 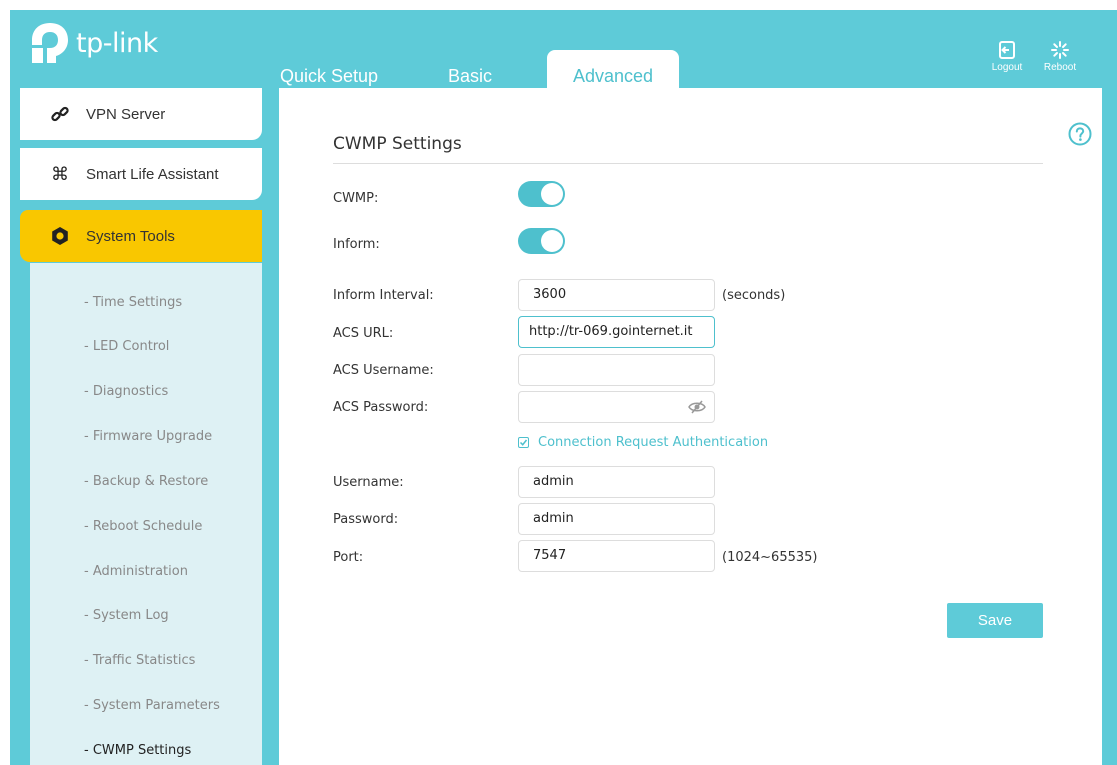 What do you see at coordinates (152, 174) in the screenshot?
I see `sidebar-item-label: Smart Life Assistant` at bounding box center [152, 174].